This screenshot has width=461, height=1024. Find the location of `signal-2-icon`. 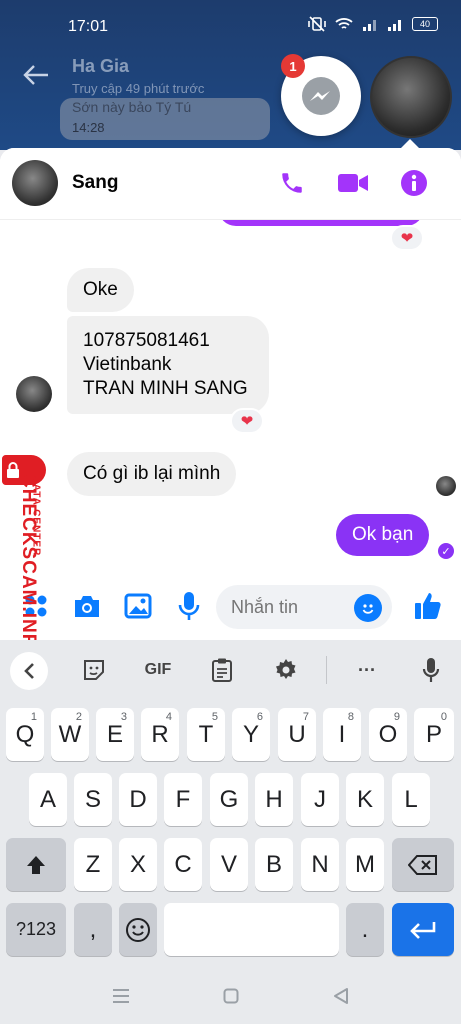

signal-2-icon is located at coordinates (394, 25).